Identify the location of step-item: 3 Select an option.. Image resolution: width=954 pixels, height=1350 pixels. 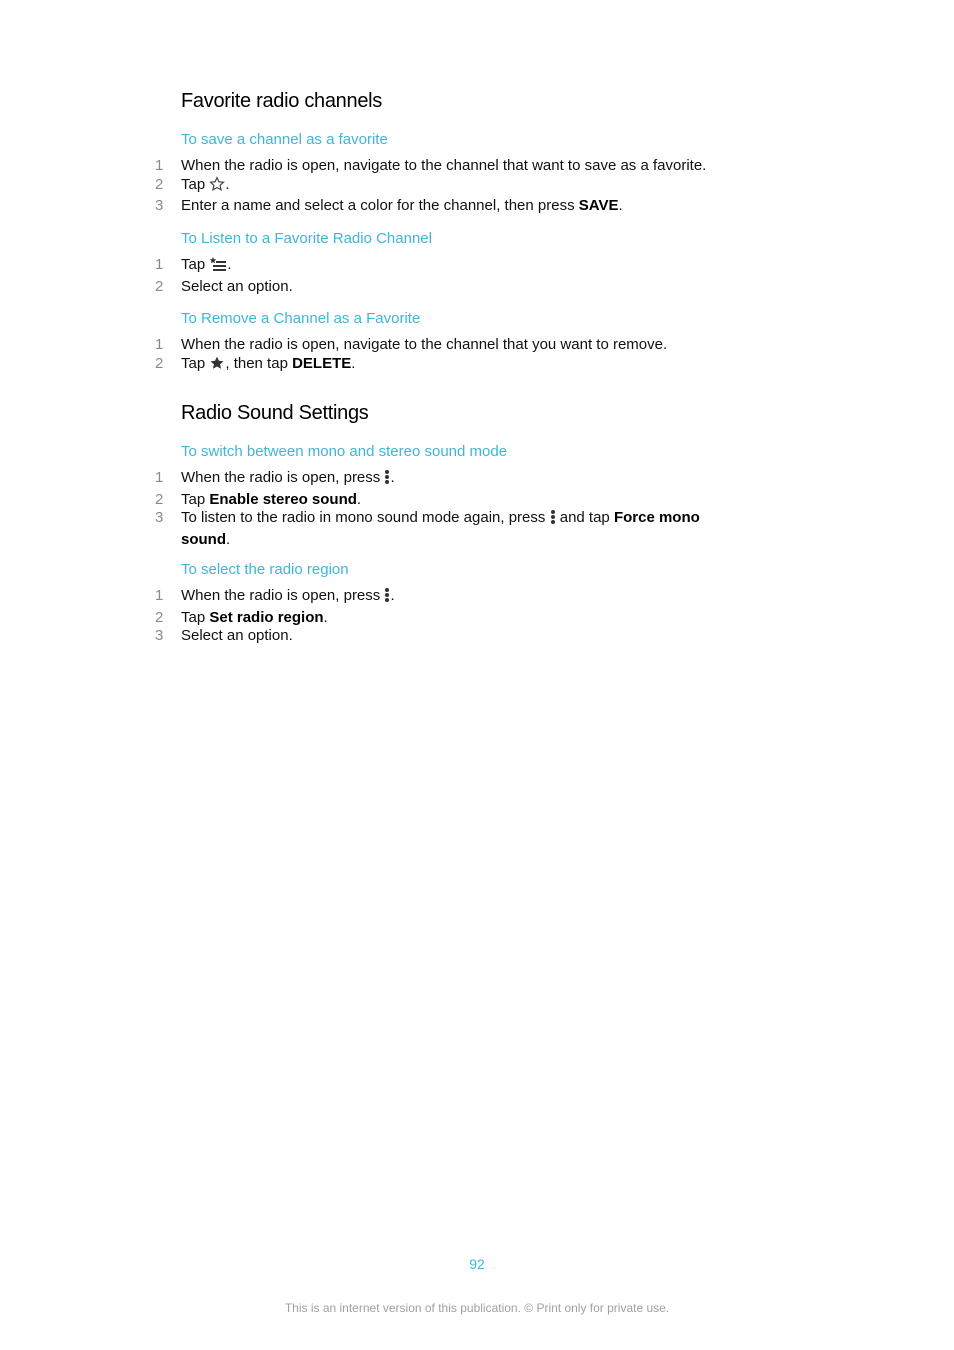
(477, 636).